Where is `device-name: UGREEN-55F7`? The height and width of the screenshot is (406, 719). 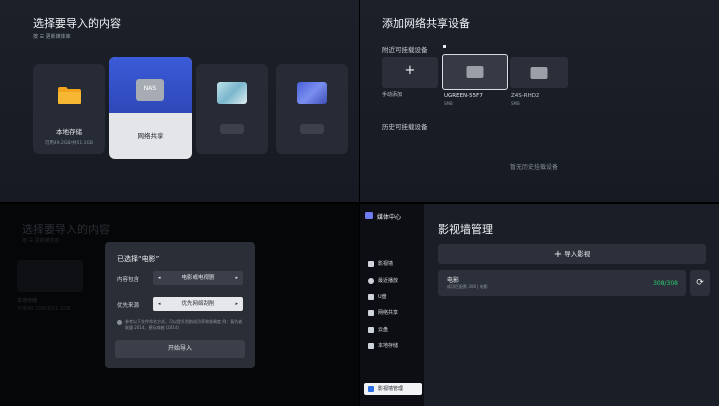
device-name: UGREEN-55F7 is located at coordinates (463, 96).